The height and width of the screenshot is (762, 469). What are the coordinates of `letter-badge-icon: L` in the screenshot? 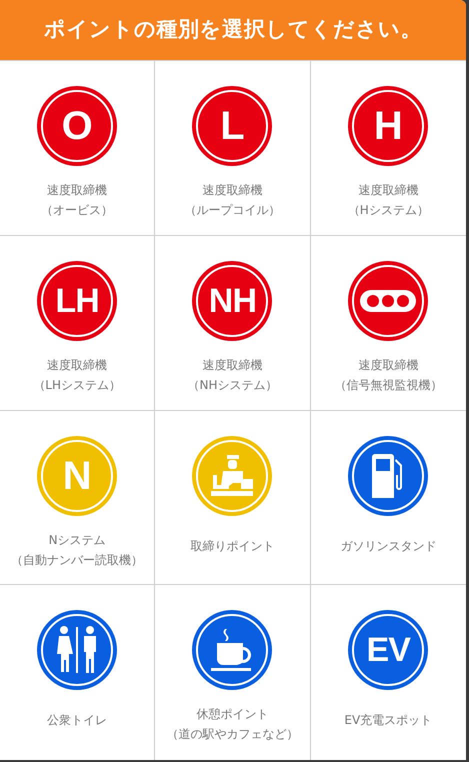 It's located at (232, 126).